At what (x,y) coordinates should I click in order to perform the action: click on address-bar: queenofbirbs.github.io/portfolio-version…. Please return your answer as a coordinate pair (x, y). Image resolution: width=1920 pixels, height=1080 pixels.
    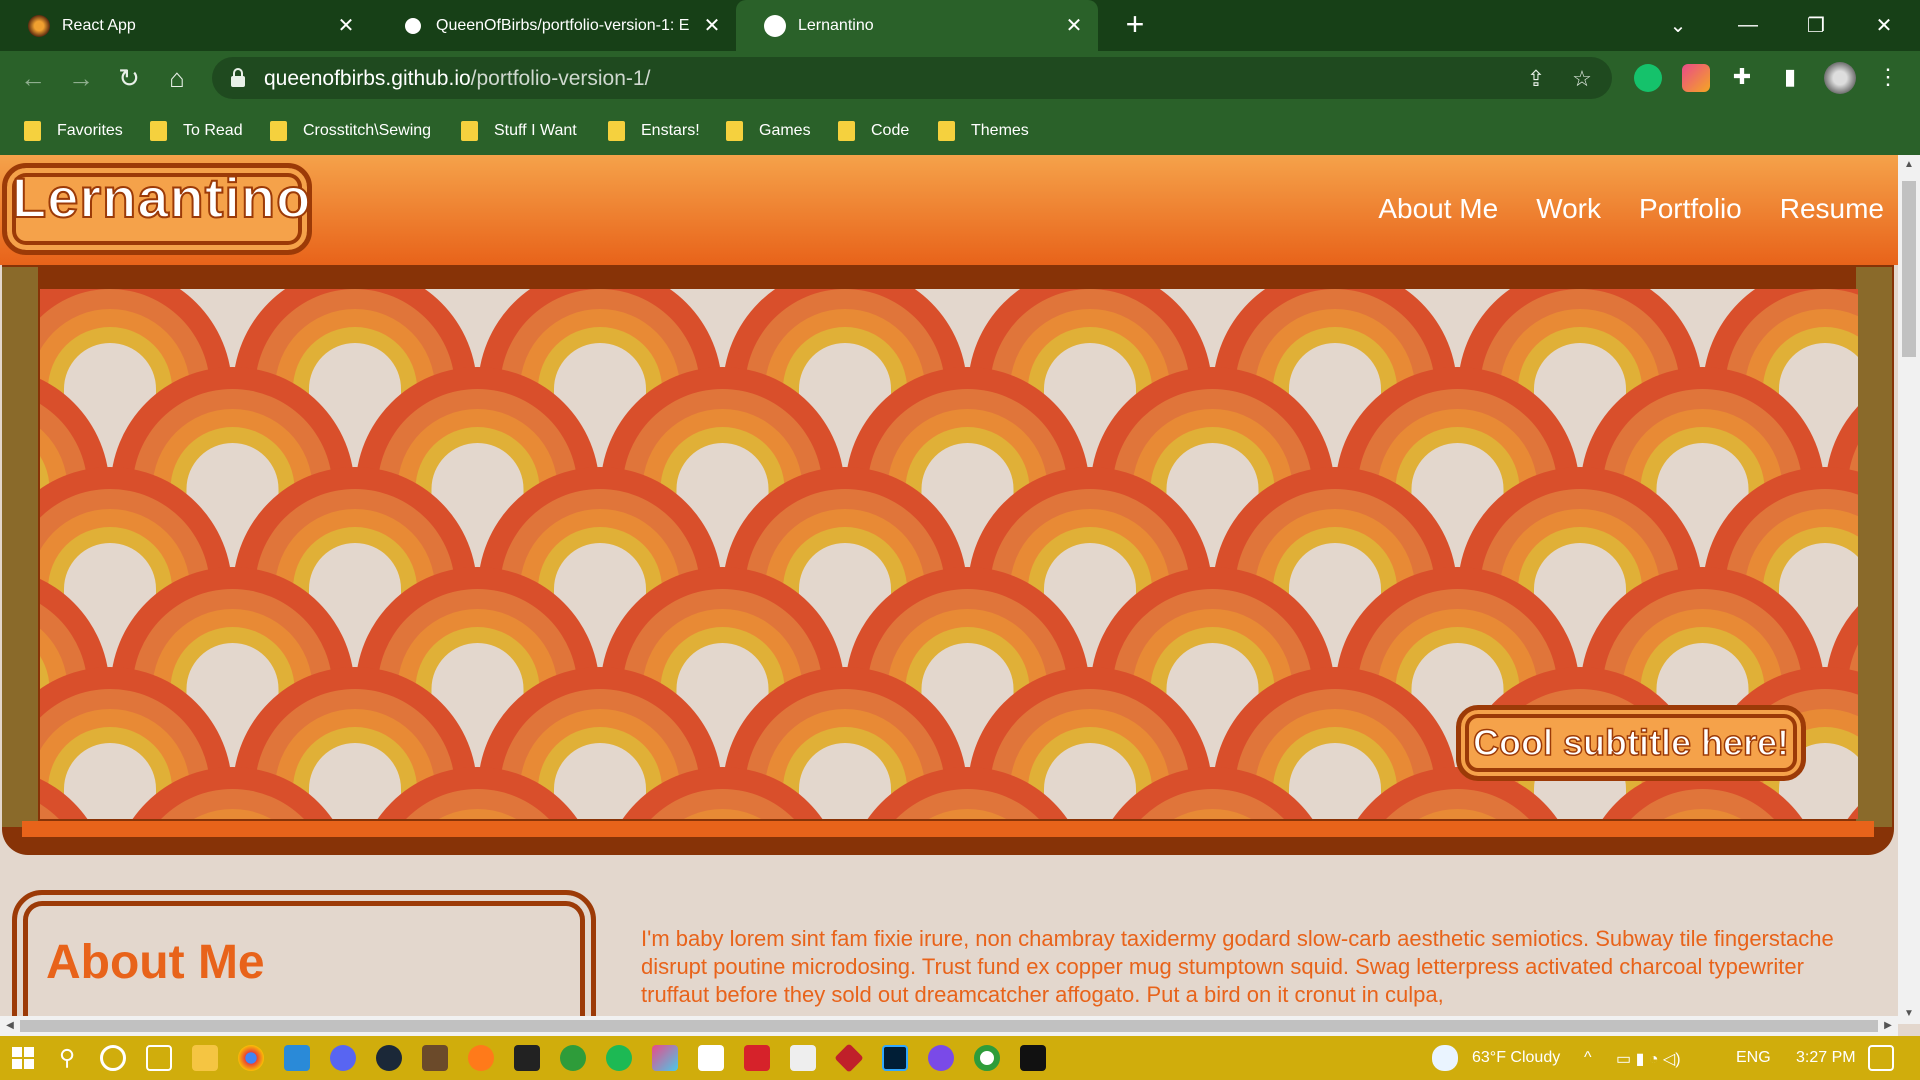
    Looking at the image, I should click on (912, 78).